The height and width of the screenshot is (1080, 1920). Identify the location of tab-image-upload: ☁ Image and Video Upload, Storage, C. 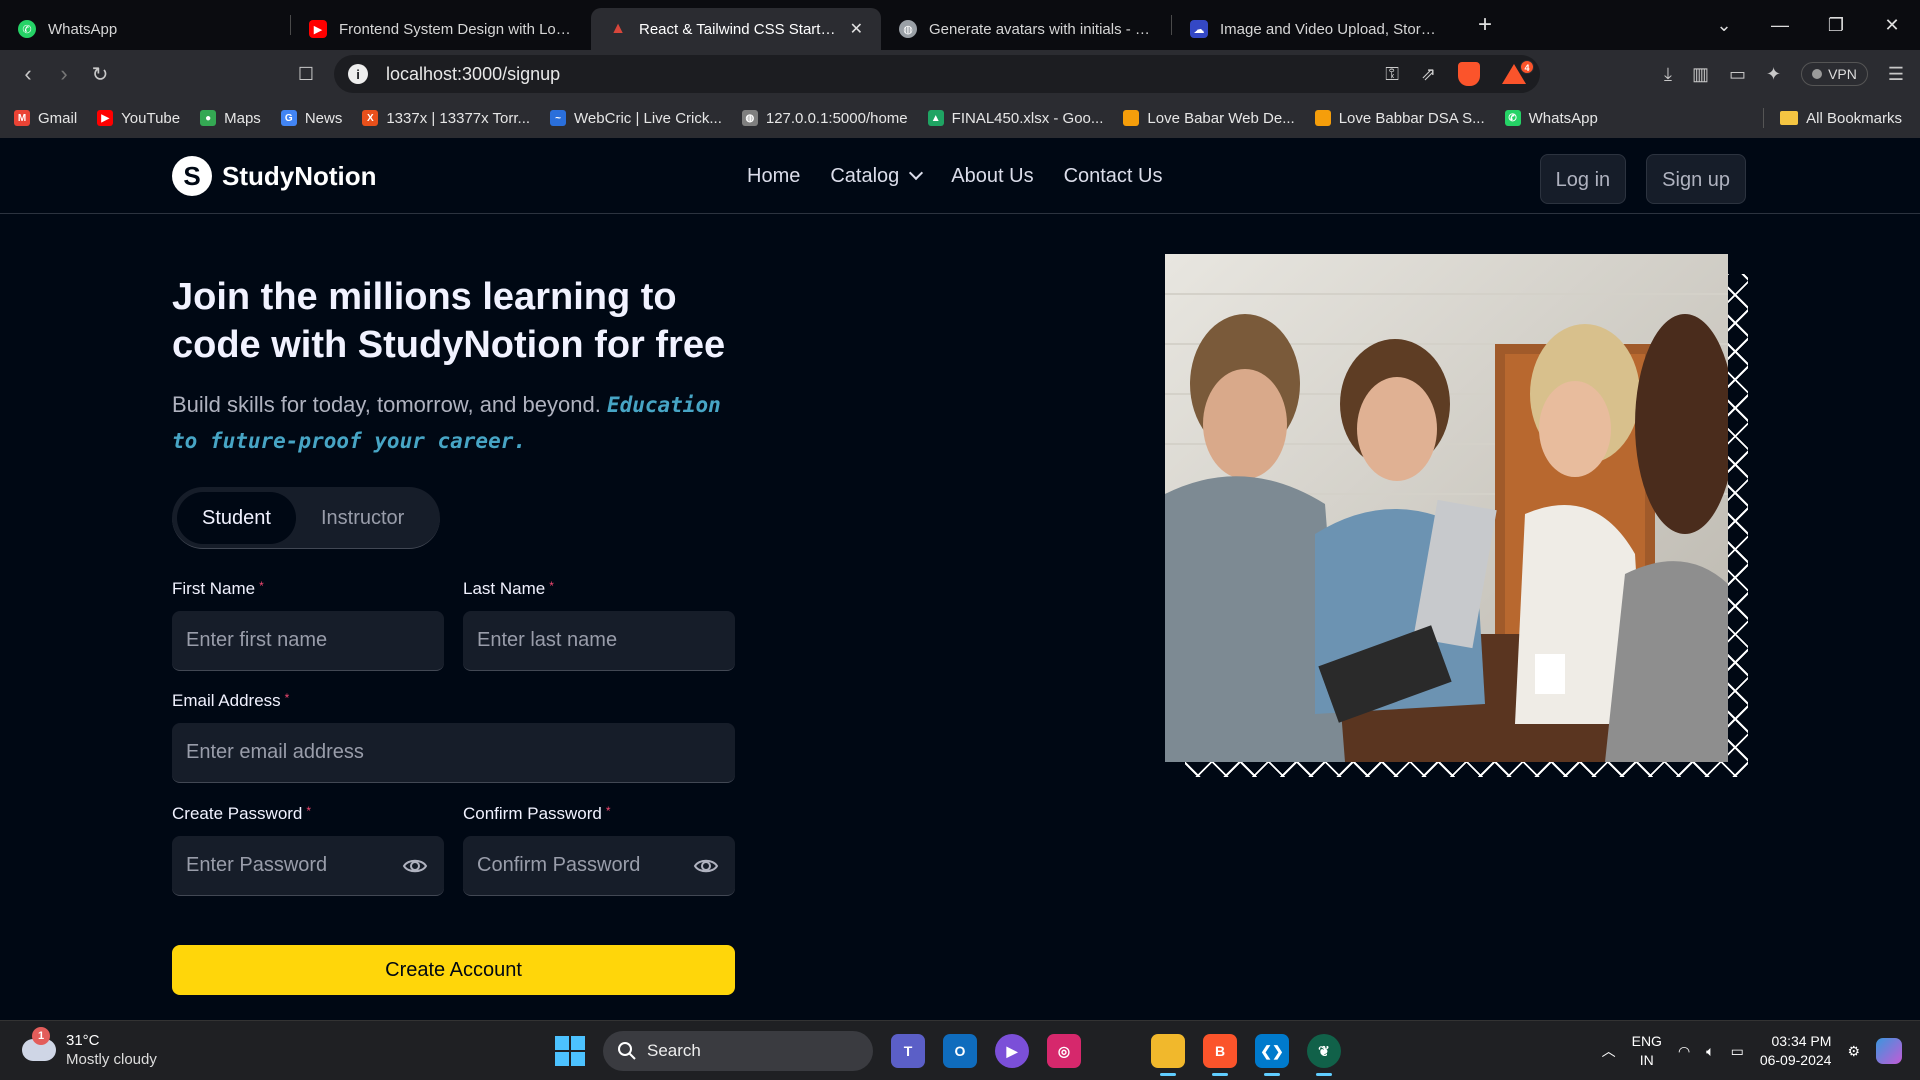
(1317, 29).